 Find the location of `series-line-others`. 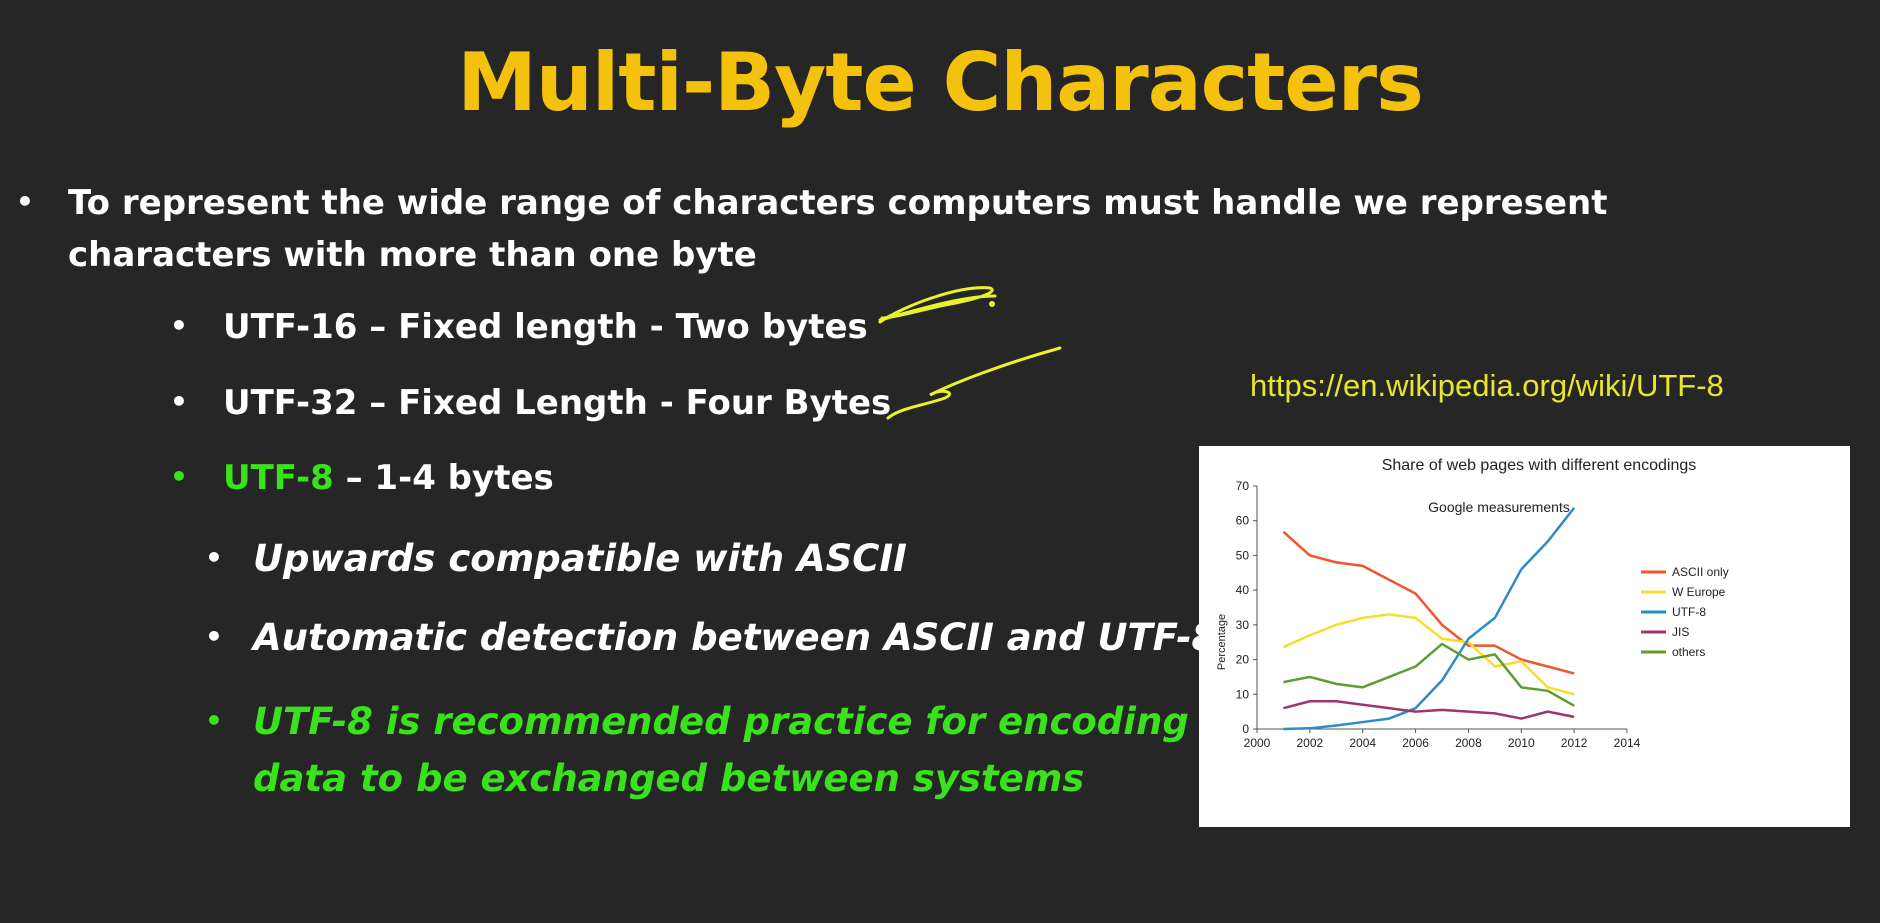

series-line-others is located at coordinates (1429, 674).